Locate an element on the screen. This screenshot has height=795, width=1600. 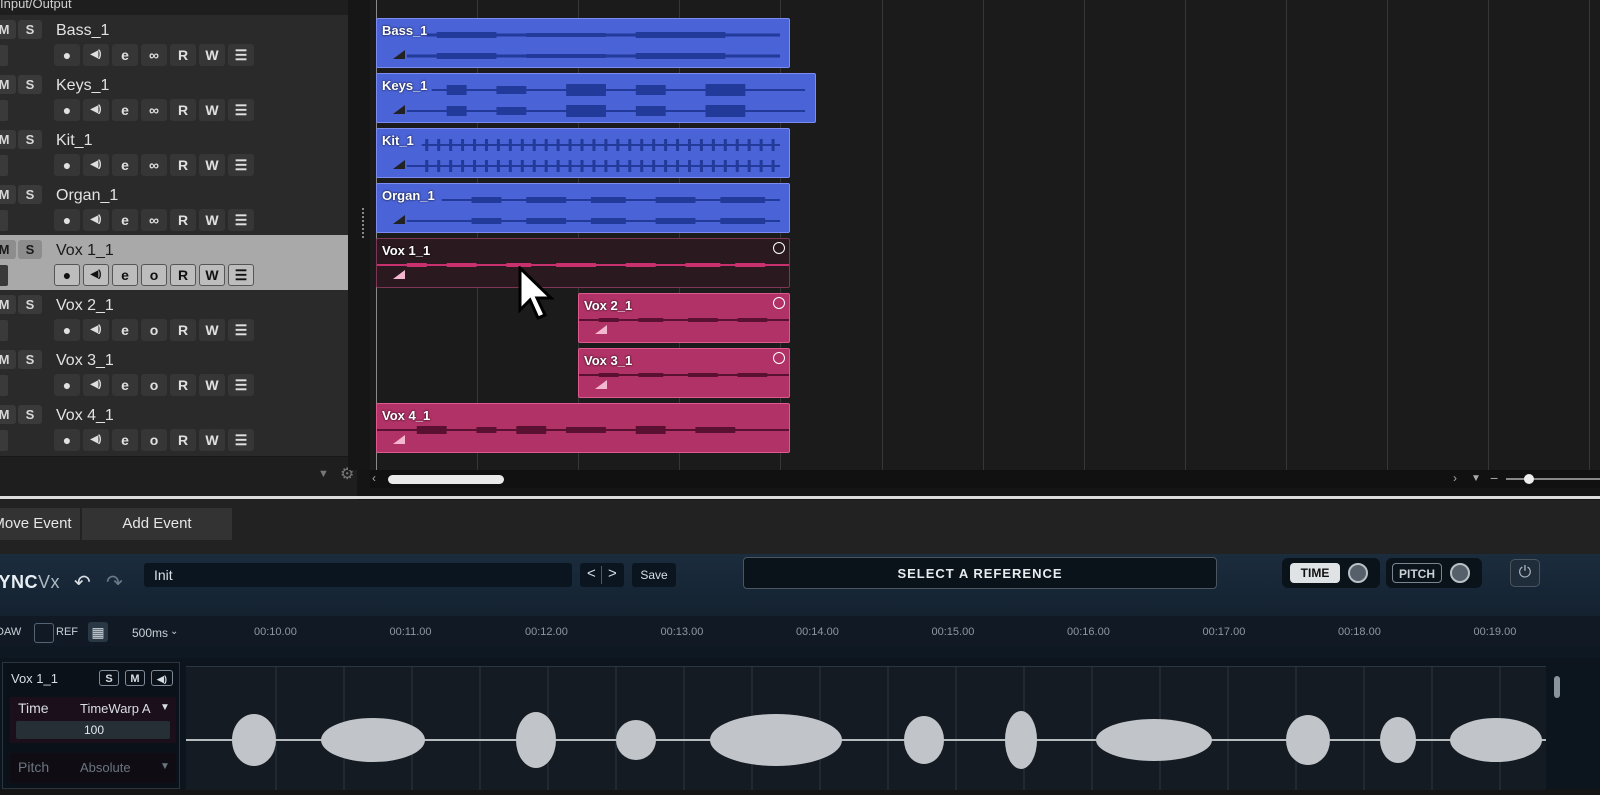
horizontal-scrollbar: ‹ › ▼ − is located at coordinates (985, 479).